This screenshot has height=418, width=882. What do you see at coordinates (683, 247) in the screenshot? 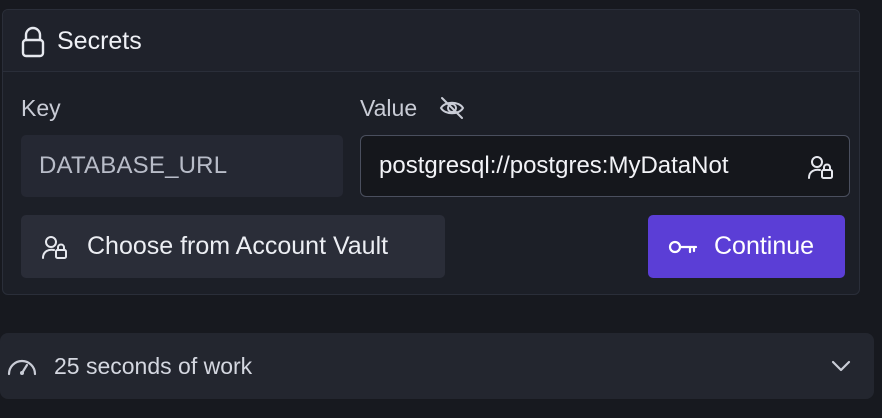
I see `key-icon` at bounding box center [683, 247].